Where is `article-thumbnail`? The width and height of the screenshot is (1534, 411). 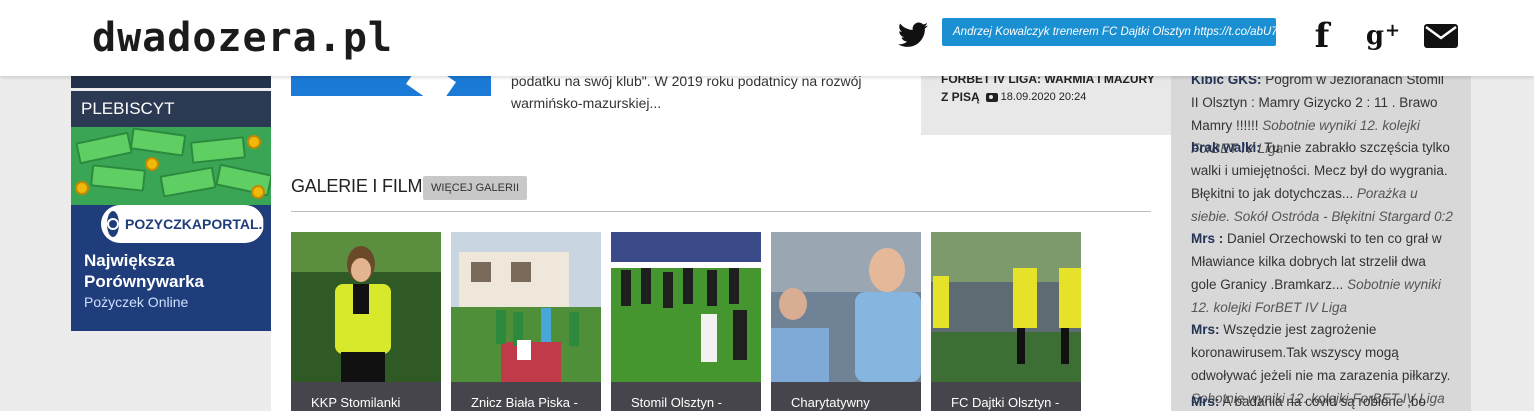 article-thumbnail is located at coordinates (391, 86).